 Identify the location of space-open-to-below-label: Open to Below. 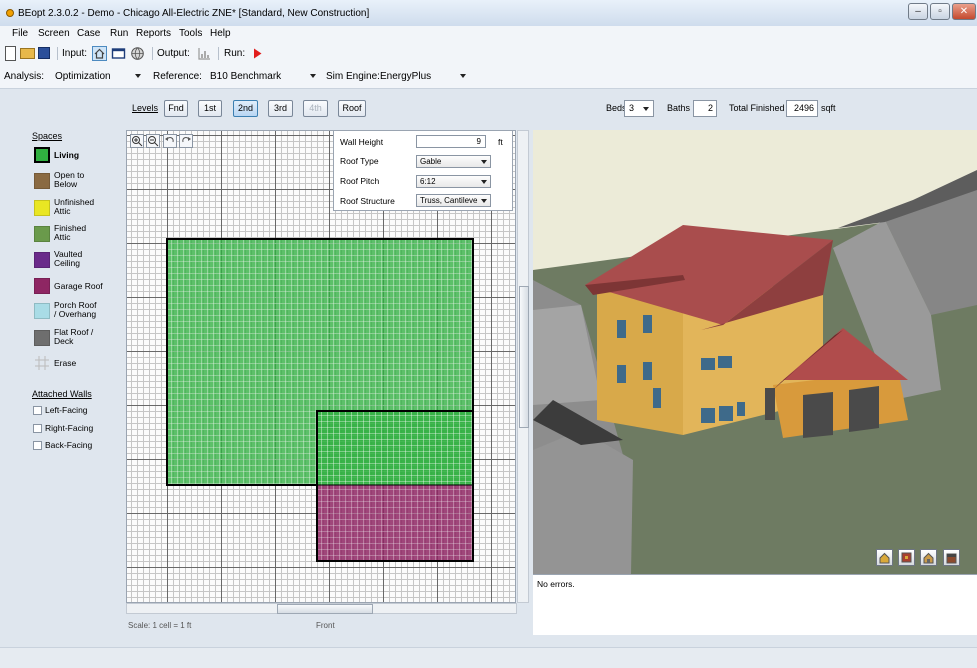
(69, 179).